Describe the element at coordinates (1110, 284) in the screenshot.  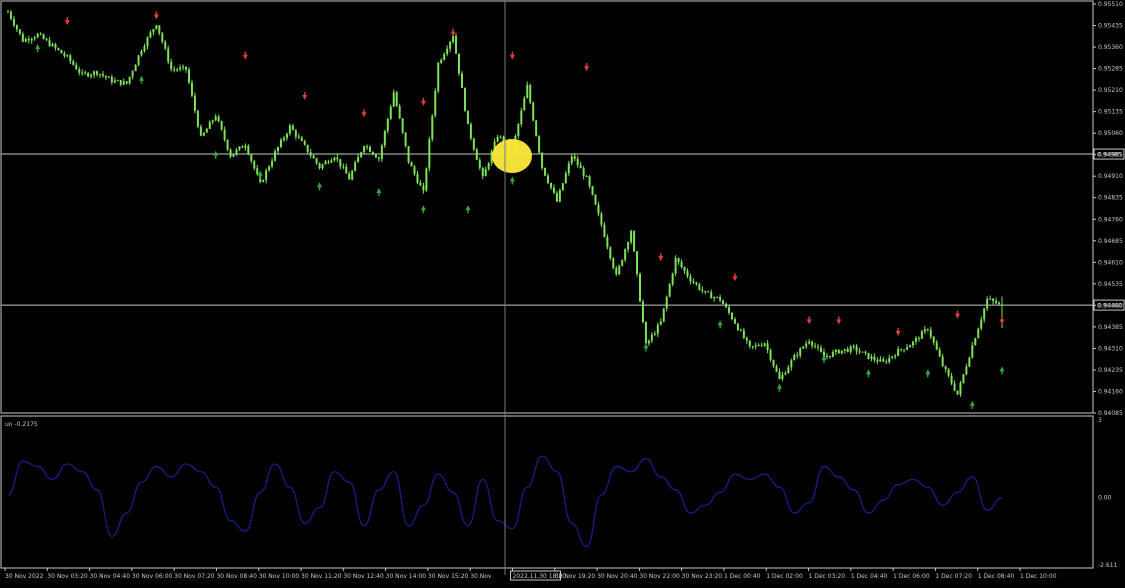
I see `price-tick-label: 0.94535` at that location.